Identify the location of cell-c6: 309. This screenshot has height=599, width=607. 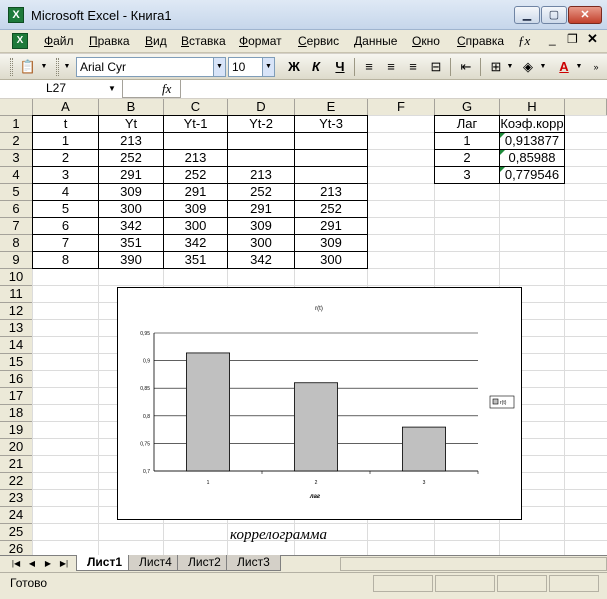
(195, 209).